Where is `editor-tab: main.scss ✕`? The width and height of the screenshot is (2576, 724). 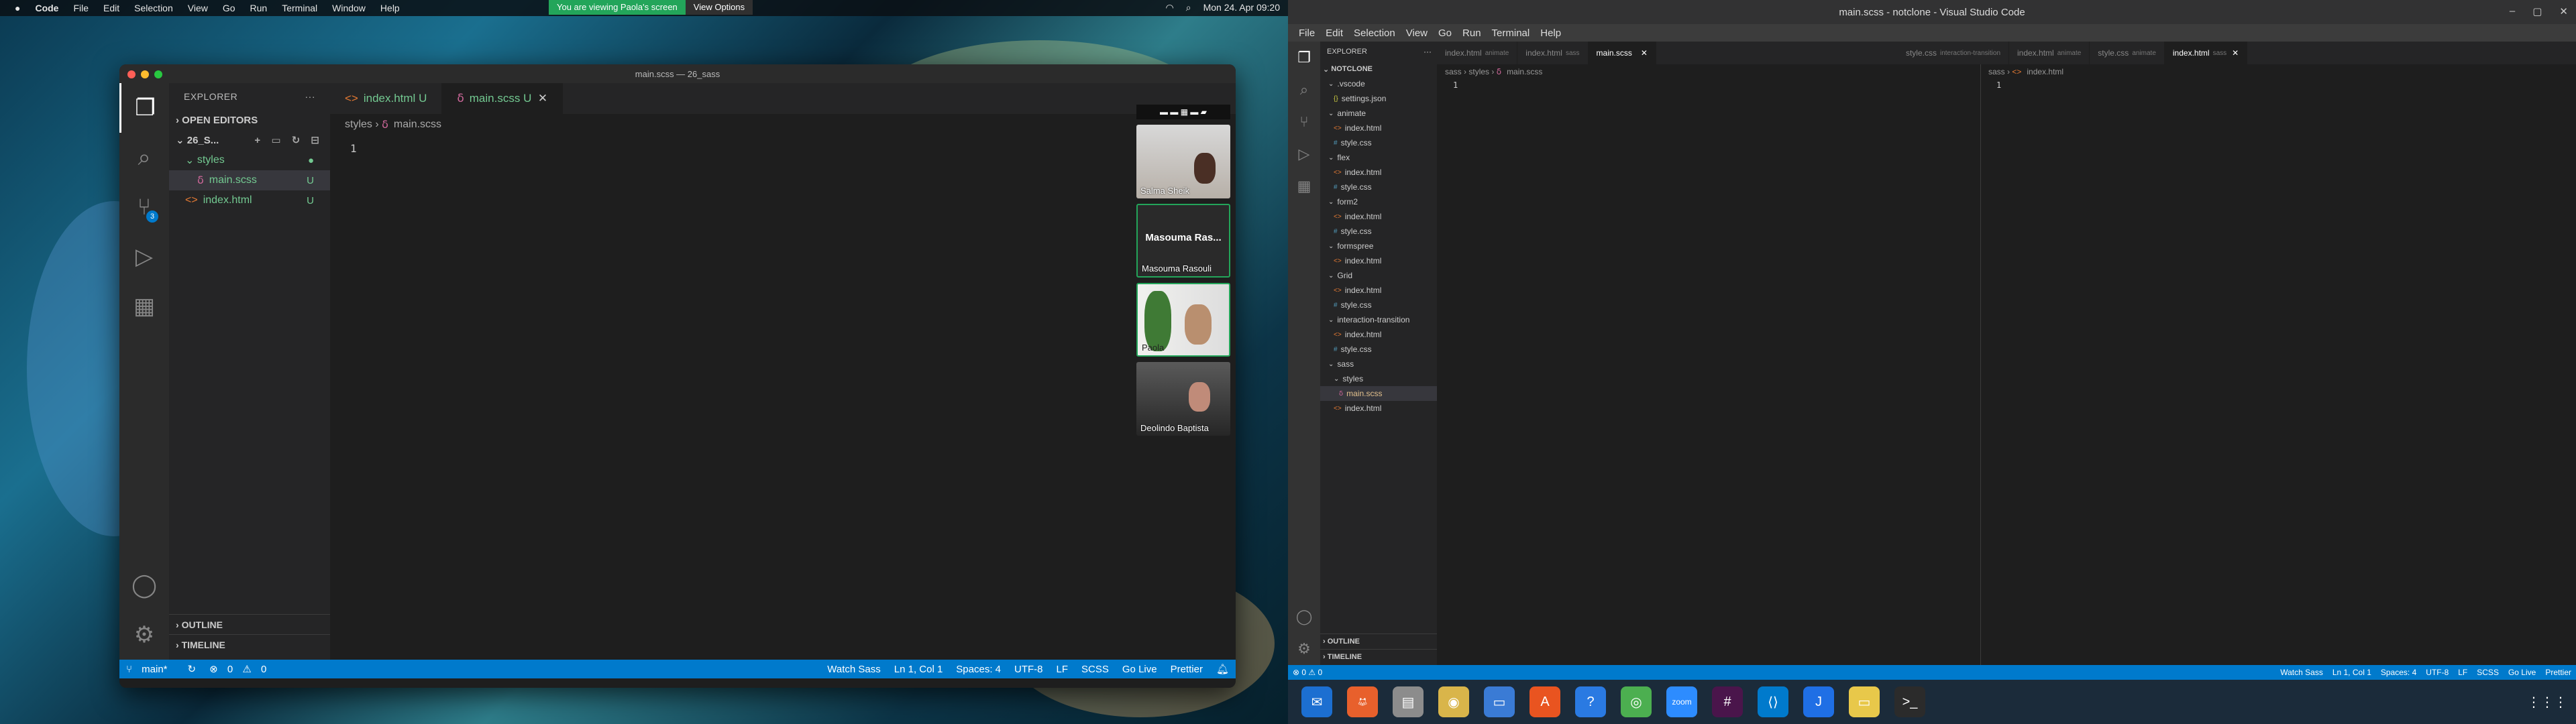 editor-tab: main.scss ✕ is located at coordinates (1622, 53).